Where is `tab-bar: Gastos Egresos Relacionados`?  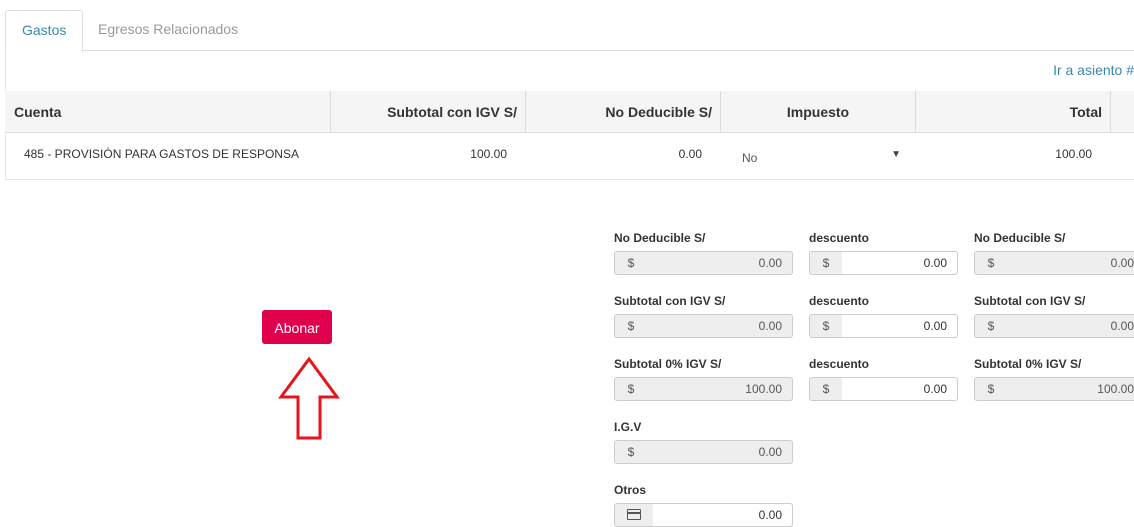
tab-bar: Gastos Egresos Relacionados is located at coordinates (569, 31).